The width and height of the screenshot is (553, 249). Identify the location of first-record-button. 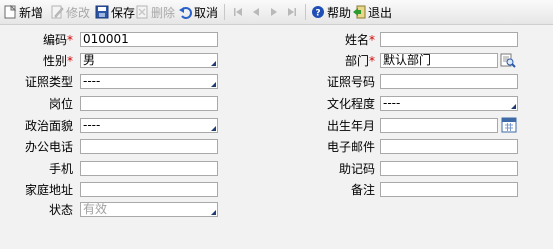
(238, 12).